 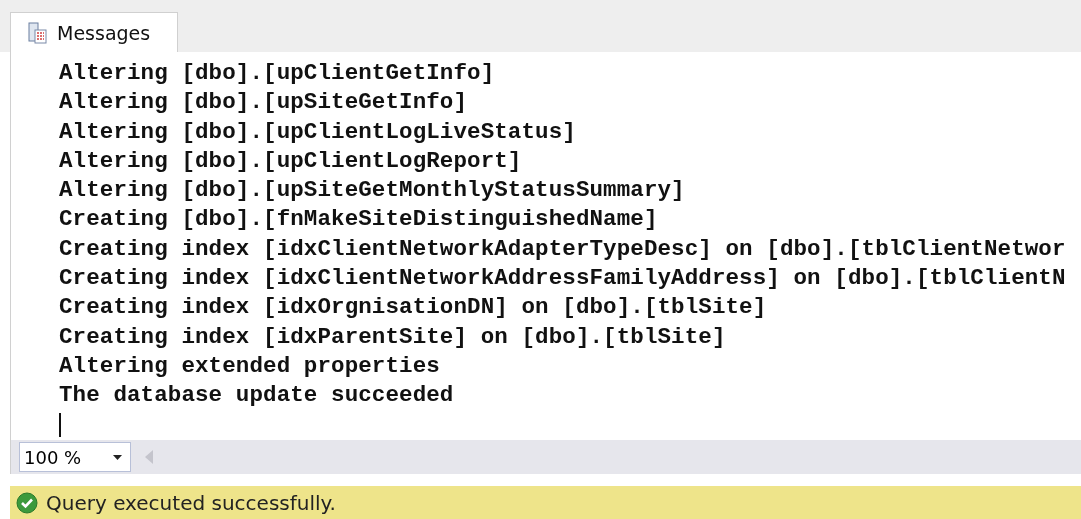 I want to click on text-caret, so click(x=60, y=424).